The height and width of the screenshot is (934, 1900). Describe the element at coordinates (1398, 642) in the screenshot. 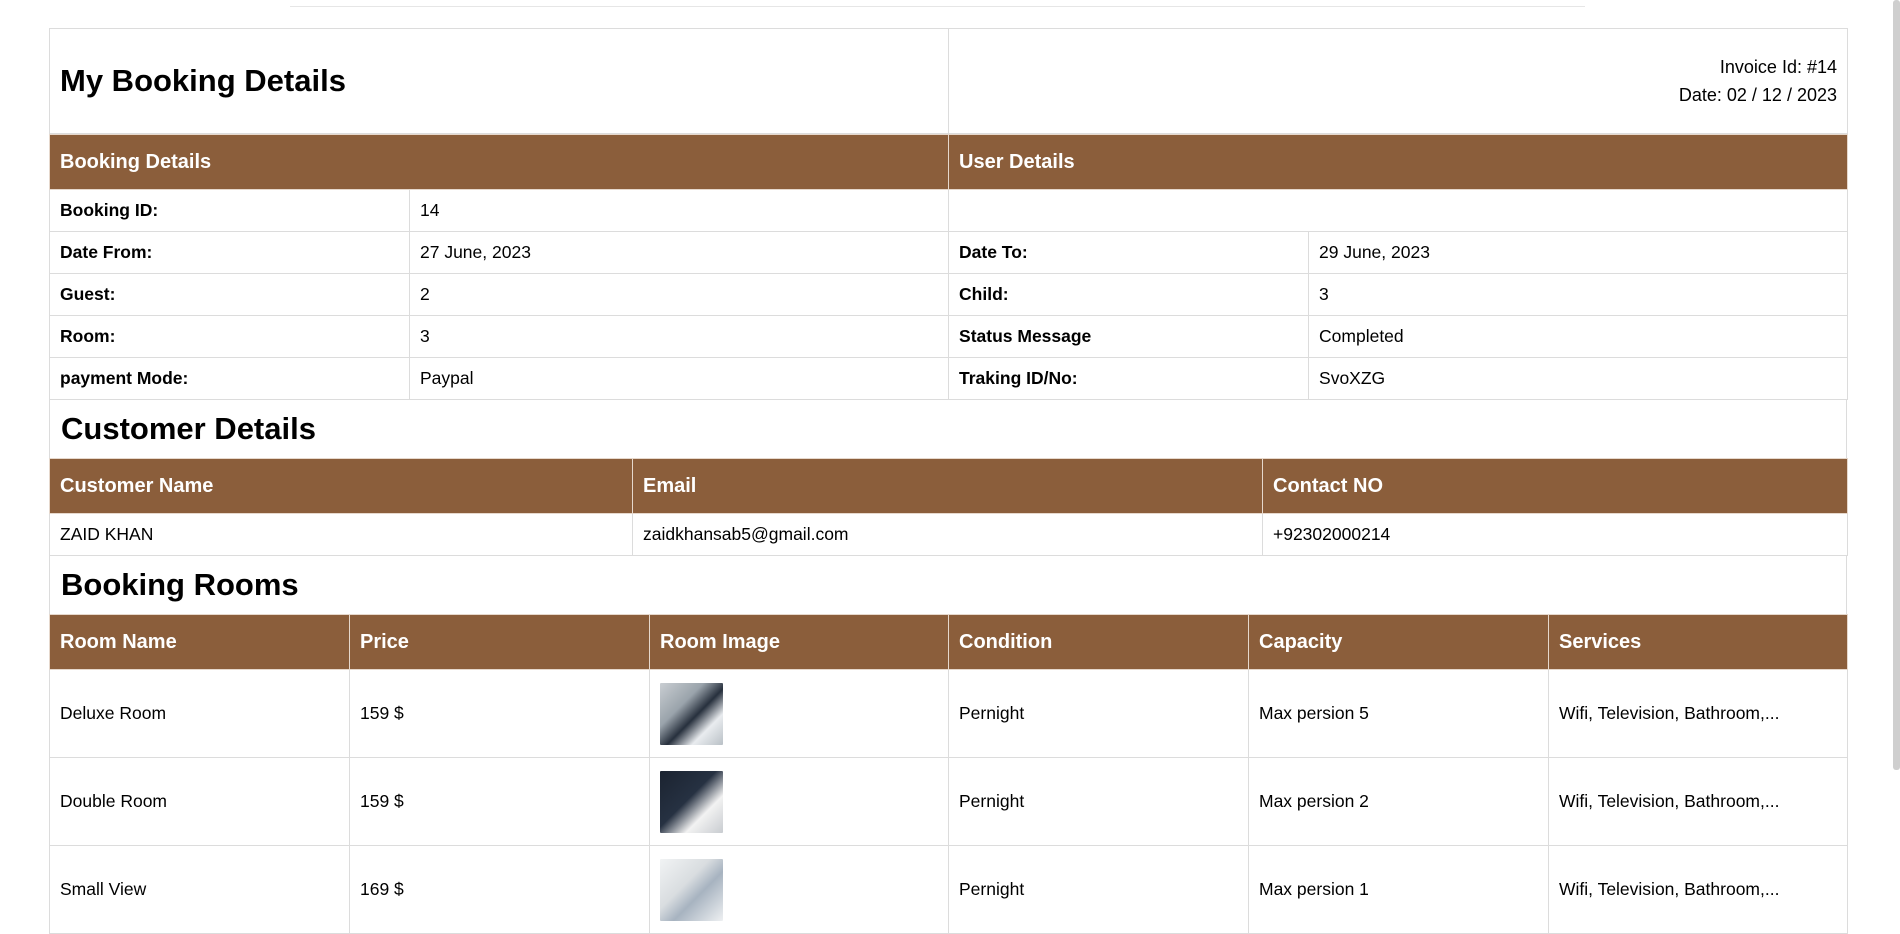

I see `capacity-header: Capacity` at that location.